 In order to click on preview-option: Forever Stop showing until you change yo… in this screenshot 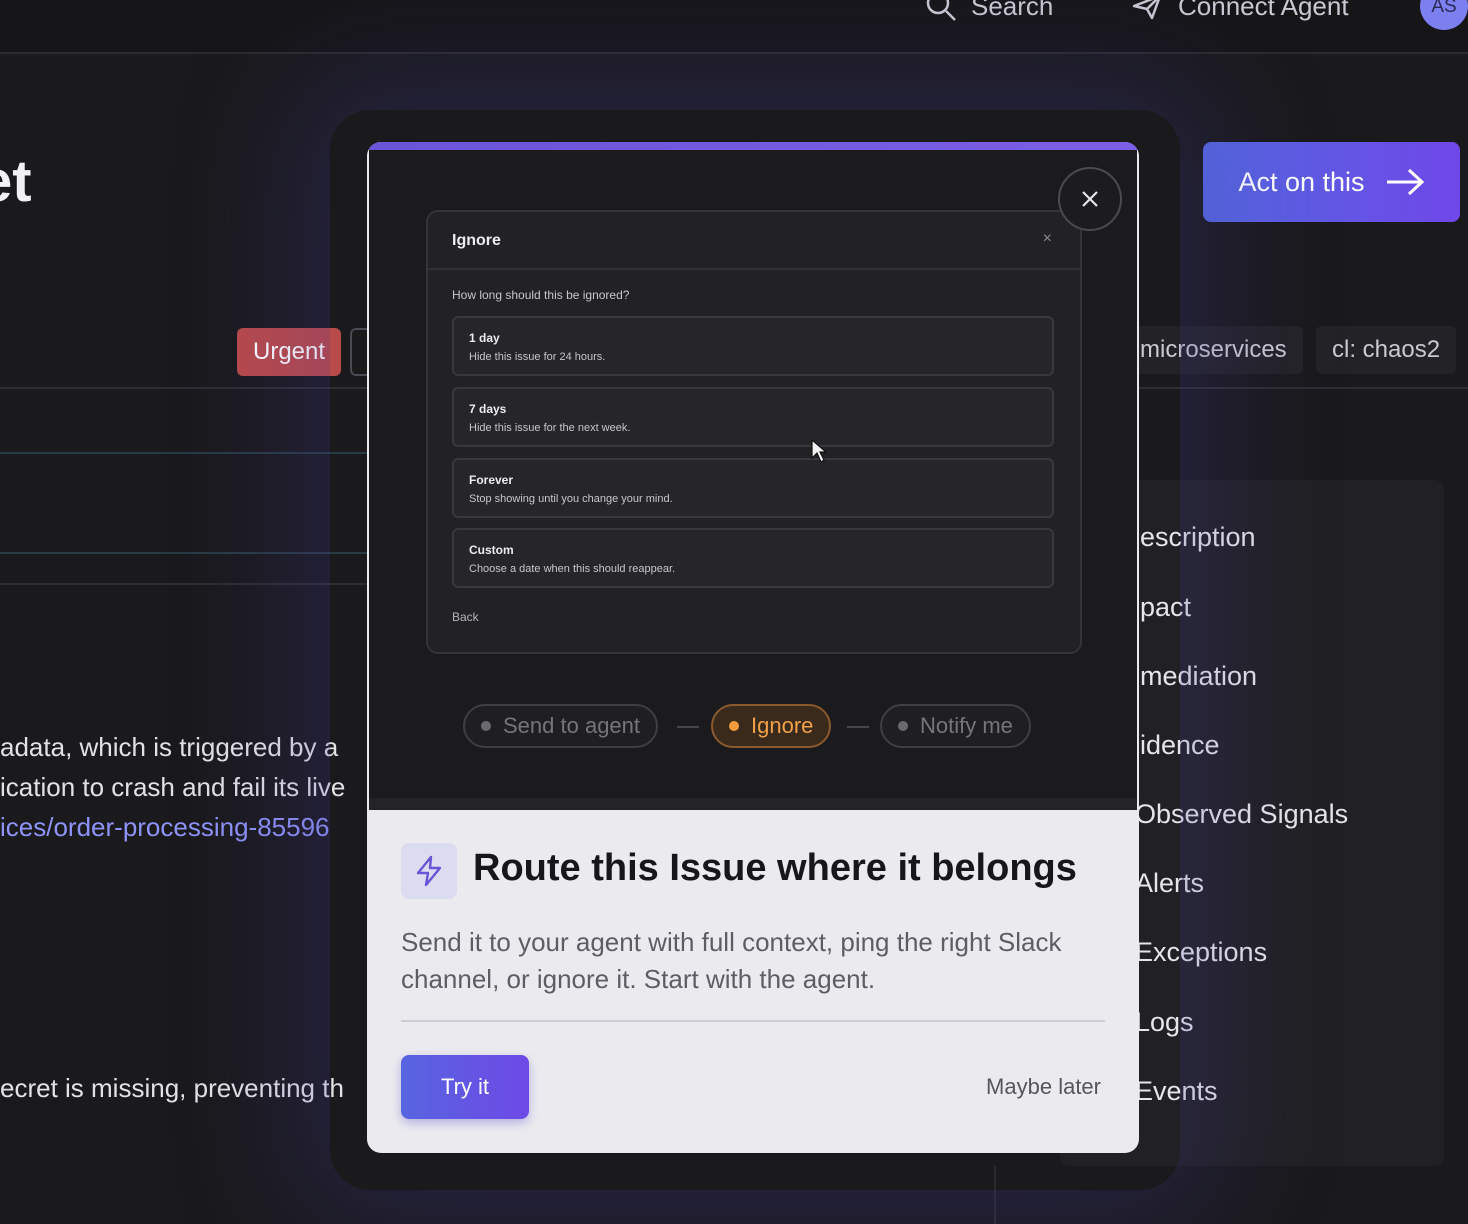, I will do `click(753, 488)`.